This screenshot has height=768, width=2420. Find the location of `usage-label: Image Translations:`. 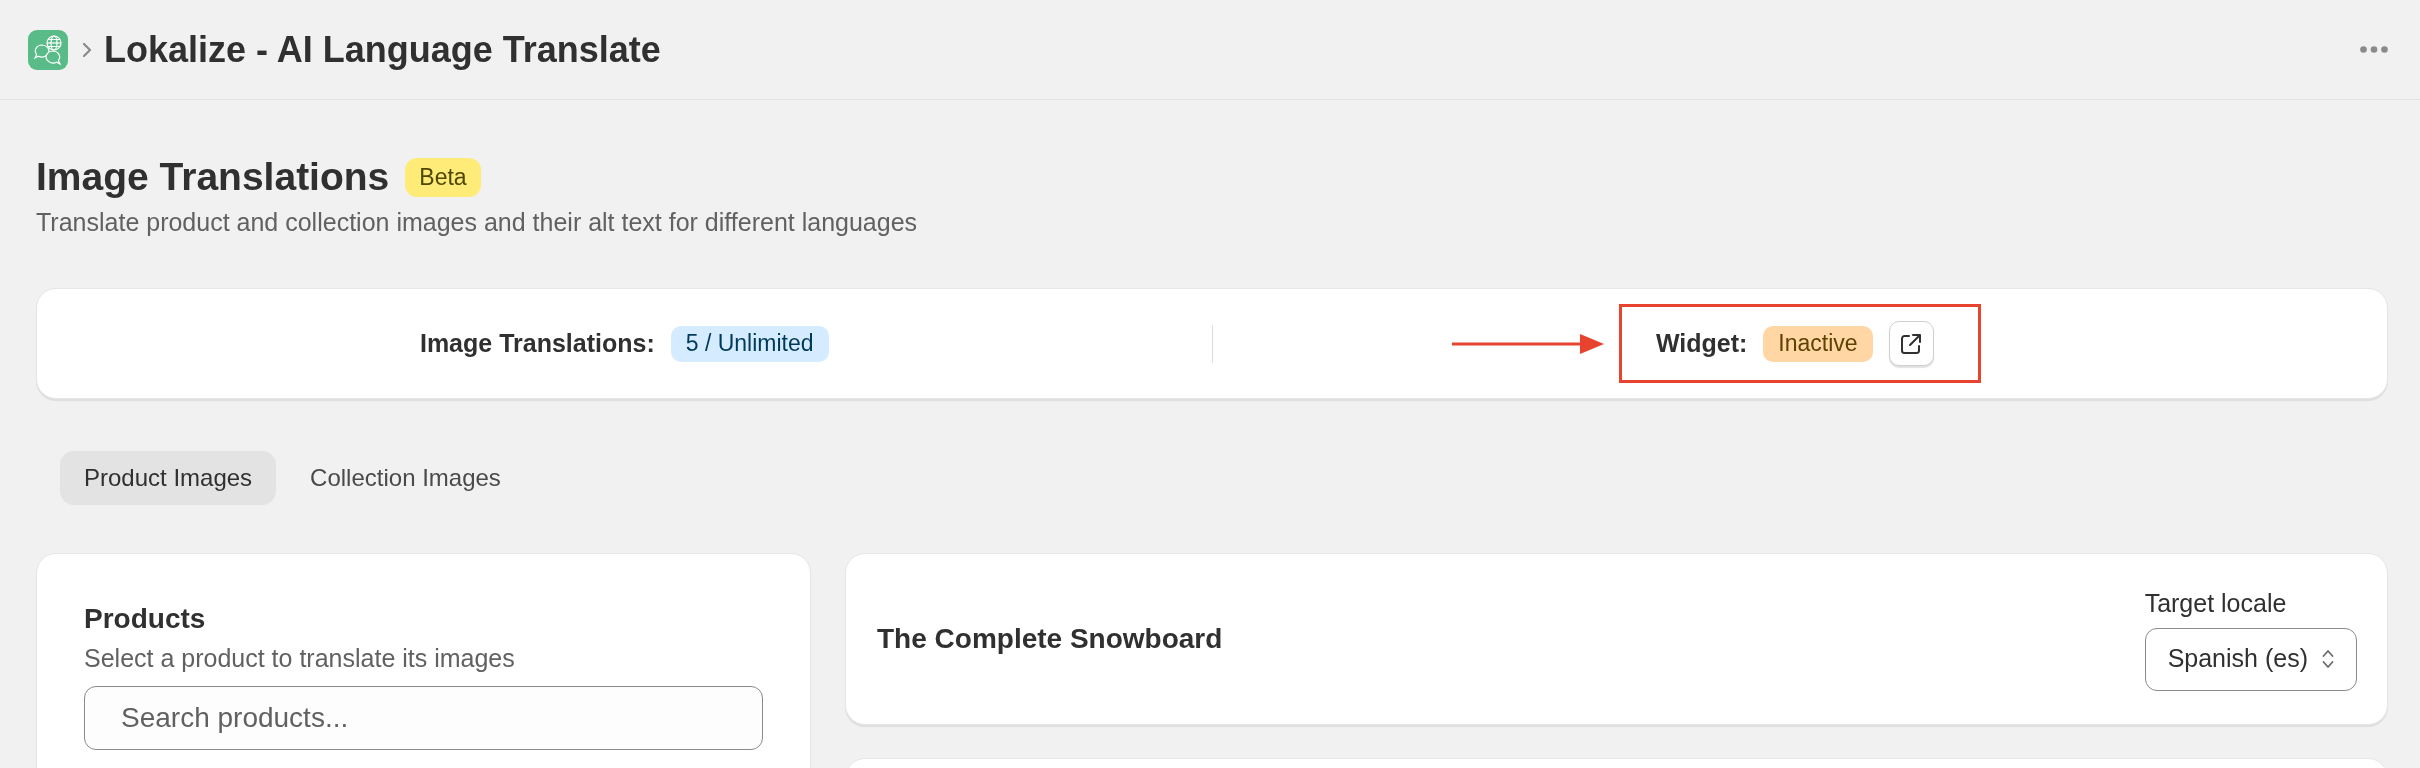

usage-label: Image Translations: is located at coordinates (537, 343).